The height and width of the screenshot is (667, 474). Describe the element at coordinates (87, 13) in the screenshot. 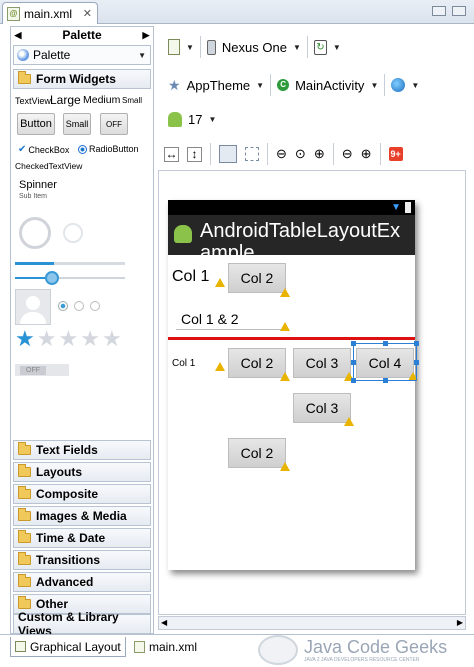

I see `close-tab-icon: ✕` at that location.